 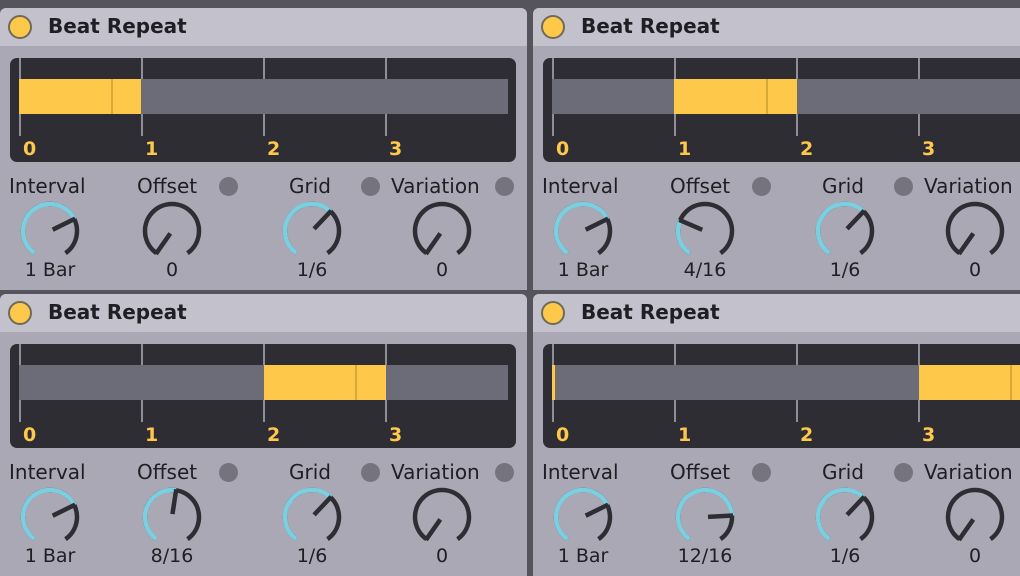 I want to click on gate-marker, so click(x=1011, y=382).